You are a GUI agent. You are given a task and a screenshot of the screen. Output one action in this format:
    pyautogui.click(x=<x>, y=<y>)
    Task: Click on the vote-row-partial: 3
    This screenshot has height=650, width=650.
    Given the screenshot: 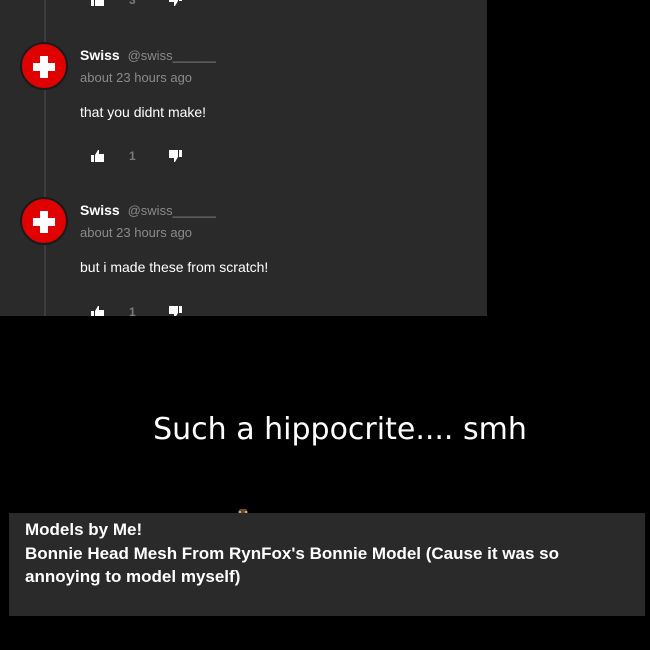 What is the action you would take?
    pyautogui.click(x=136, y=3)
    